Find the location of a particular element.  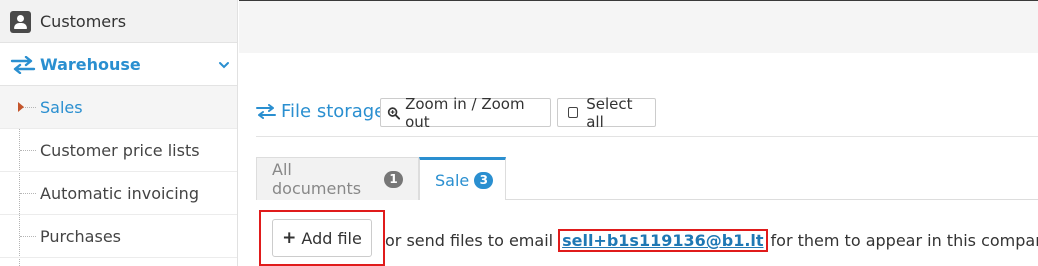

sidebar-item-customer-price-lists: Customer price lists is located at coordinates (118, 150).